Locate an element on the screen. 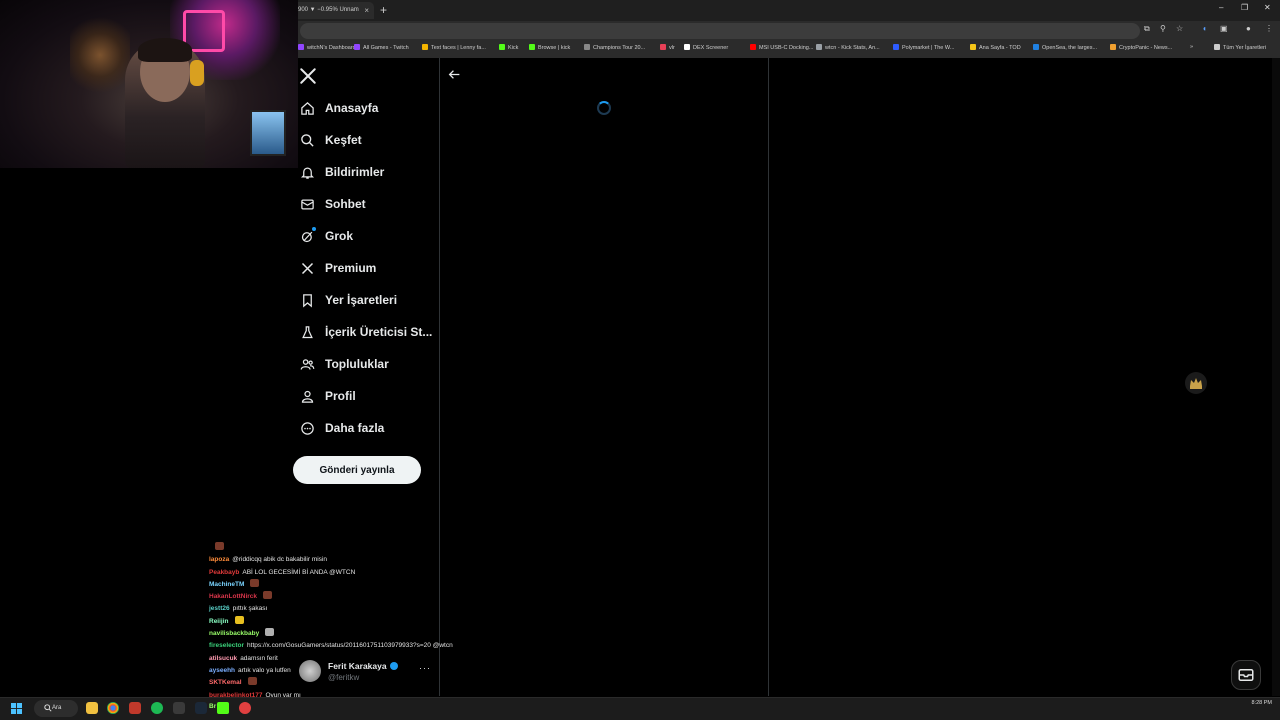 The height and width of the screenshot is (720, 1280). address-bar is located at coordinates (720, 31).